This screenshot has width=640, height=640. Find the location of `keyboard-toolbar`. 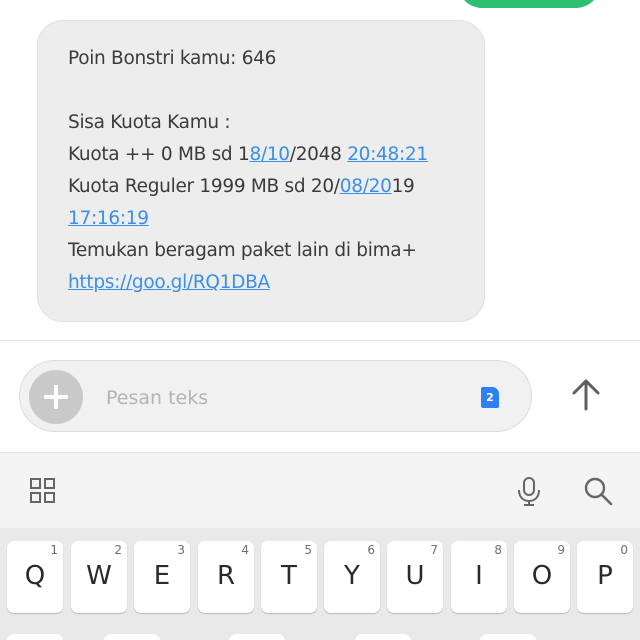

keyboard-toolbar is located at coordinates (320, 490).